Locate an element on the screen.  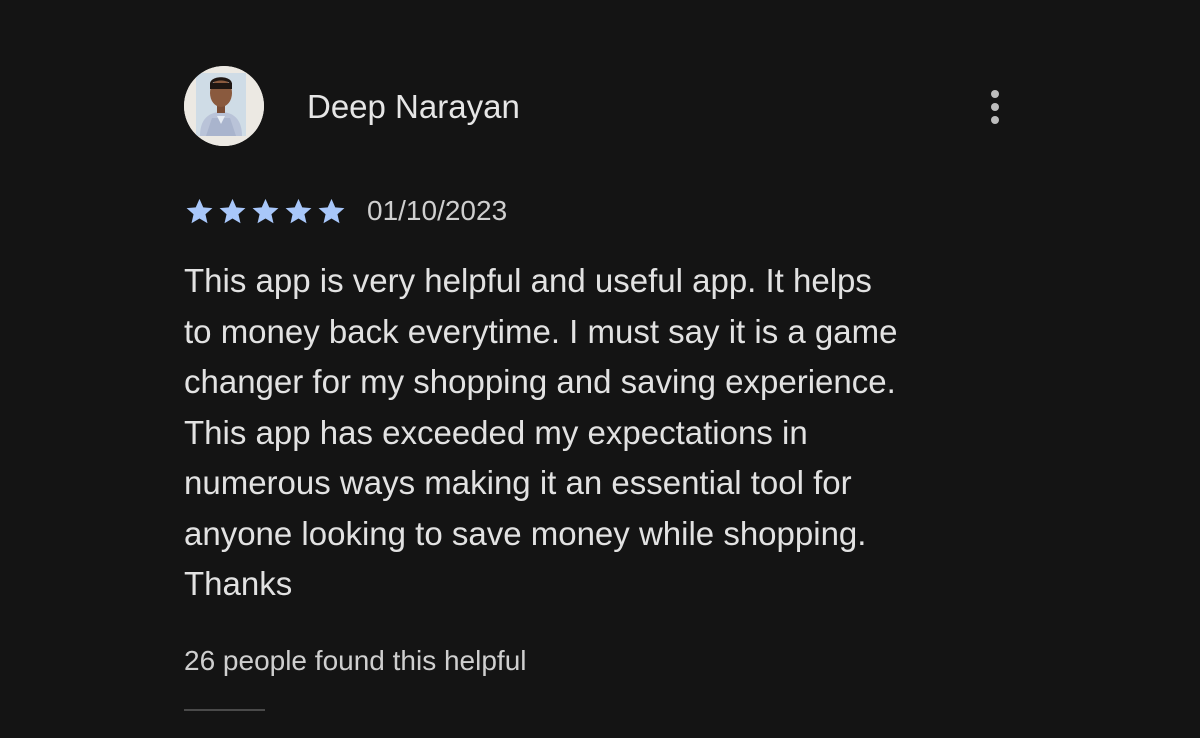
rating-row: 01/10/2023 is located at coordinates (345, 211).